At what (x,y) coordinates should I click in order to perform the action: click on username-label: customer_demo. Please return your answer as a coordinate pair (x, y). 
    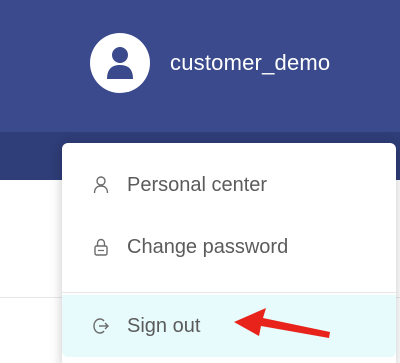
    Looking at the image, I should click on (250, 63).